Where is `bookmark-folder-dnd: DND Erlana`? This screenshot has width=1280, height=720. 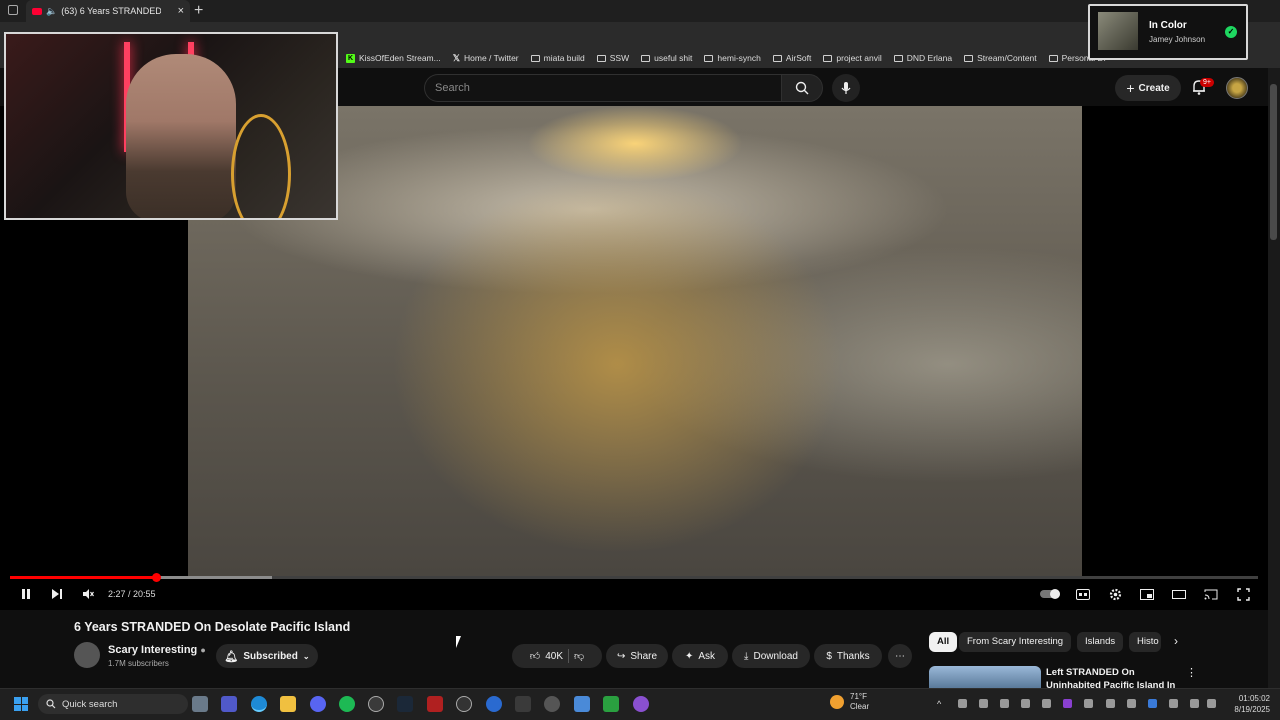
bookmark-folder-dnd: DND Erlana is located at coordinates (922, 58).